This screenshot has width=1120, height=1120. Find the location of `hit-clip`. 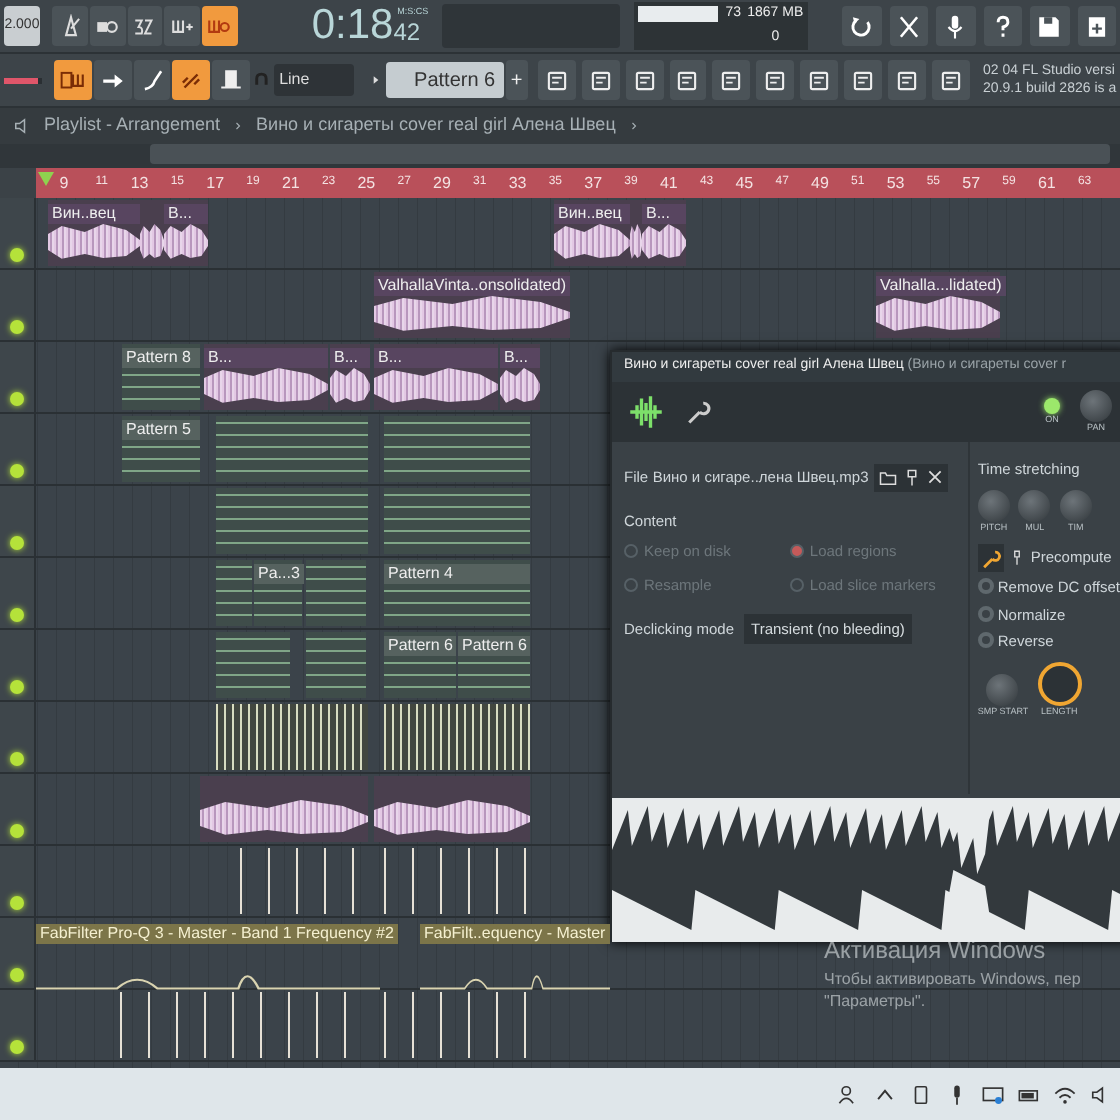

hit-clip is located at coordinates (457, 881).